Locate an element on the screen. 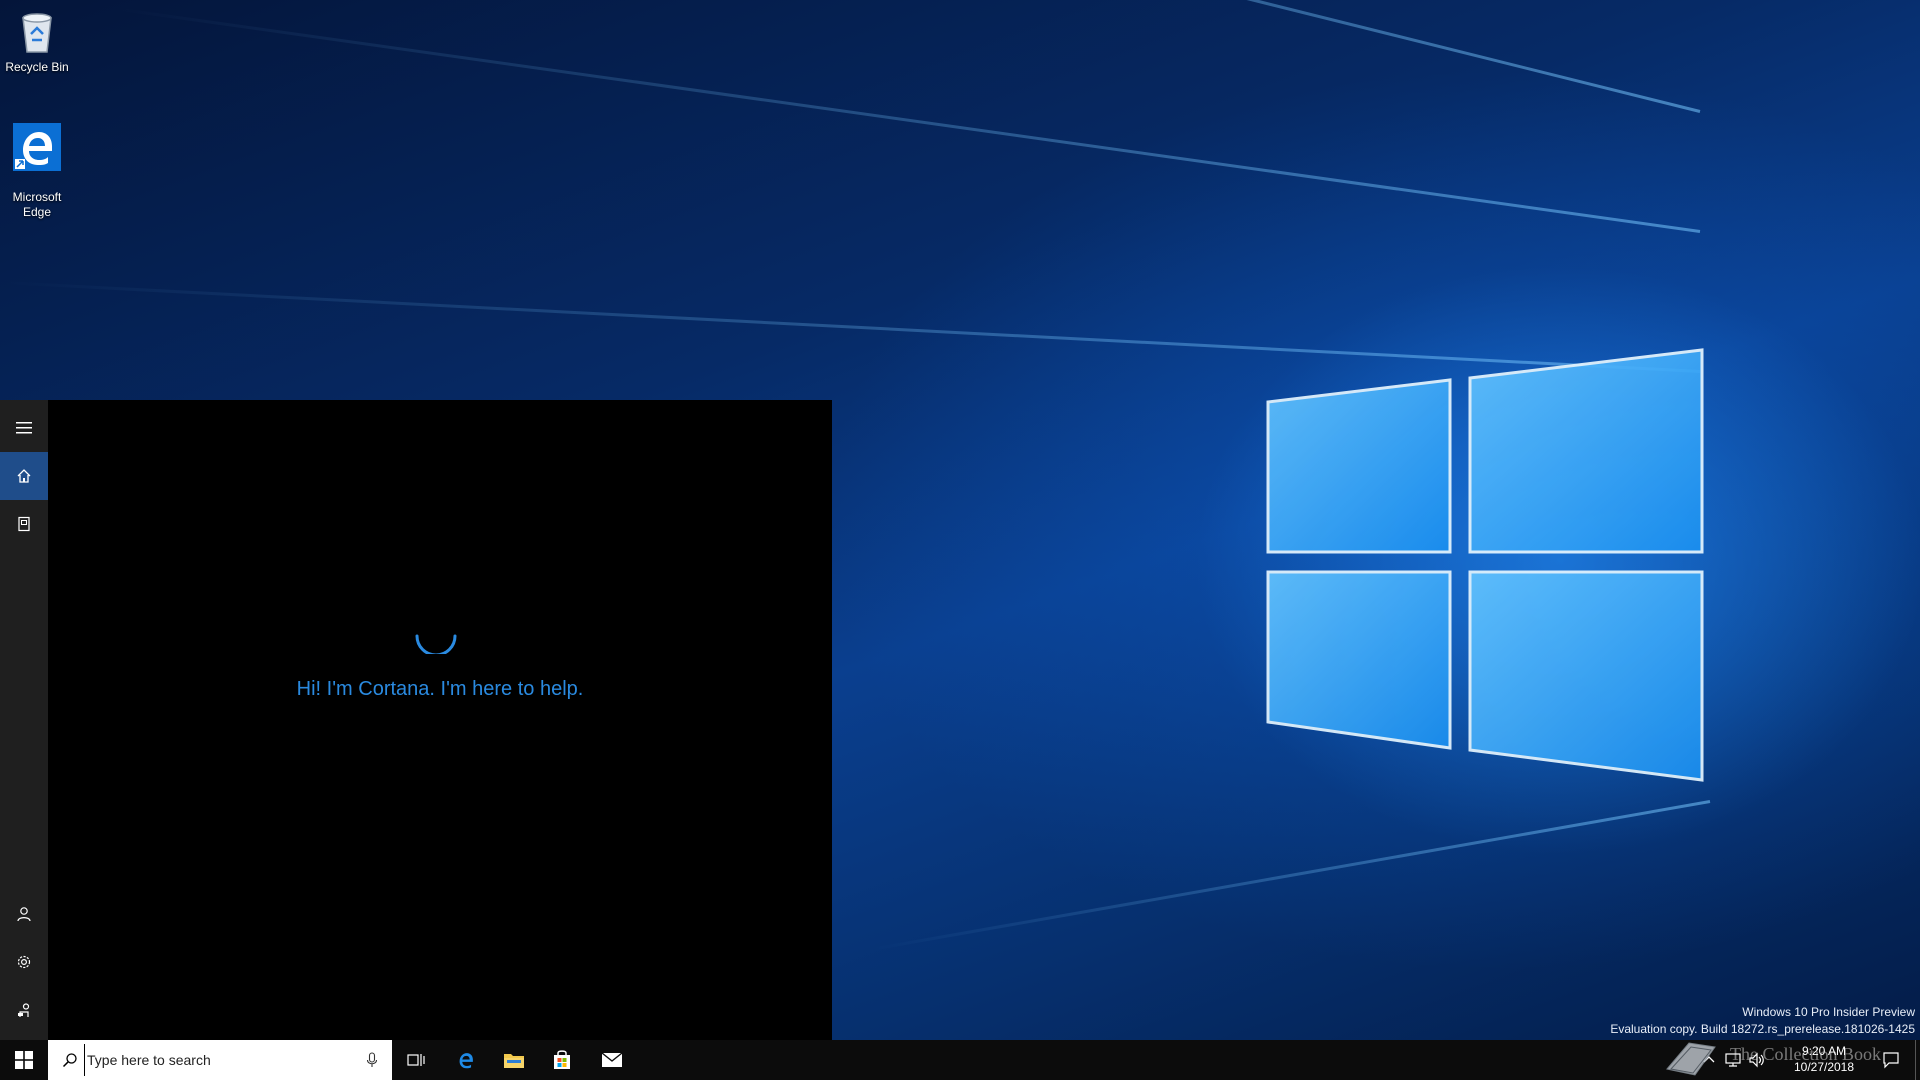  start-button is located at coordinates (24, 1060).